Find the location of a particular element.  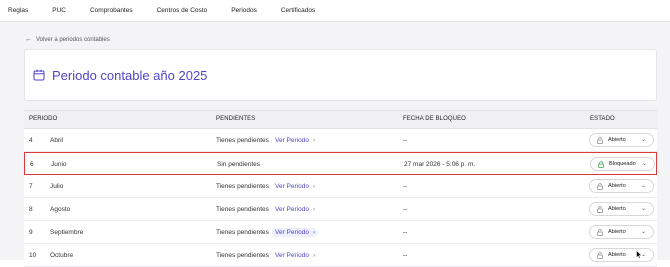

period-month: Septiembre is located at coordinates (67, 232).